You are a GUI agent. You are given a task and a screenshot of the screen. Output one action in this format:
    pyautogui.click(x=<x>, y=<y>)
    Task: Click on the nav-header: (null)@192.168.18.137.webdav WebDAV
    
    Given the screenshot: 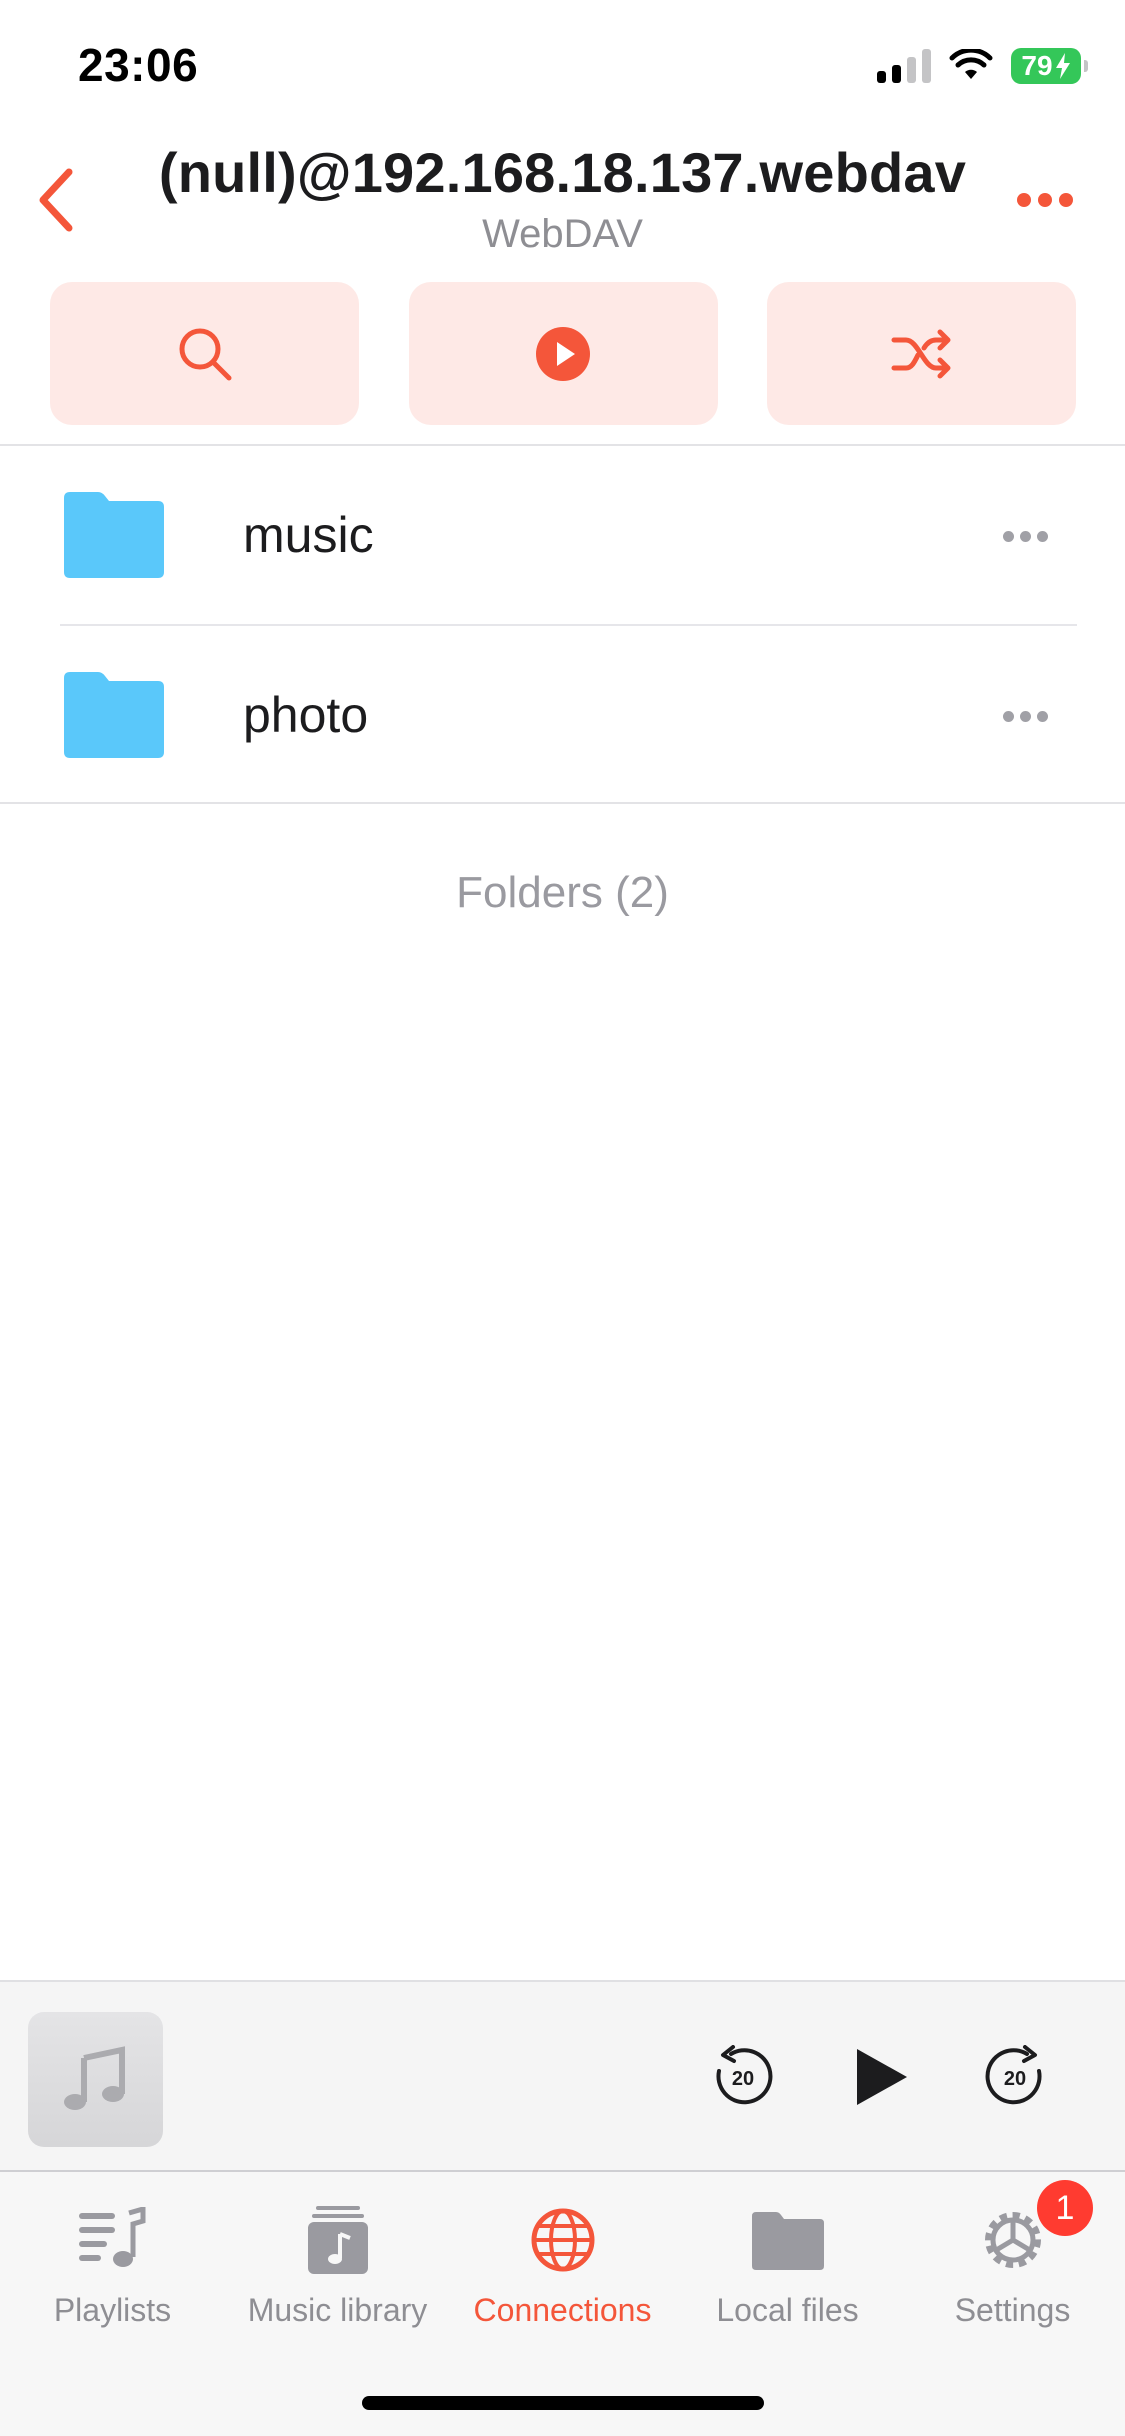 What is the action you would take?
    pyautogui.click(x=562, y=200)
    